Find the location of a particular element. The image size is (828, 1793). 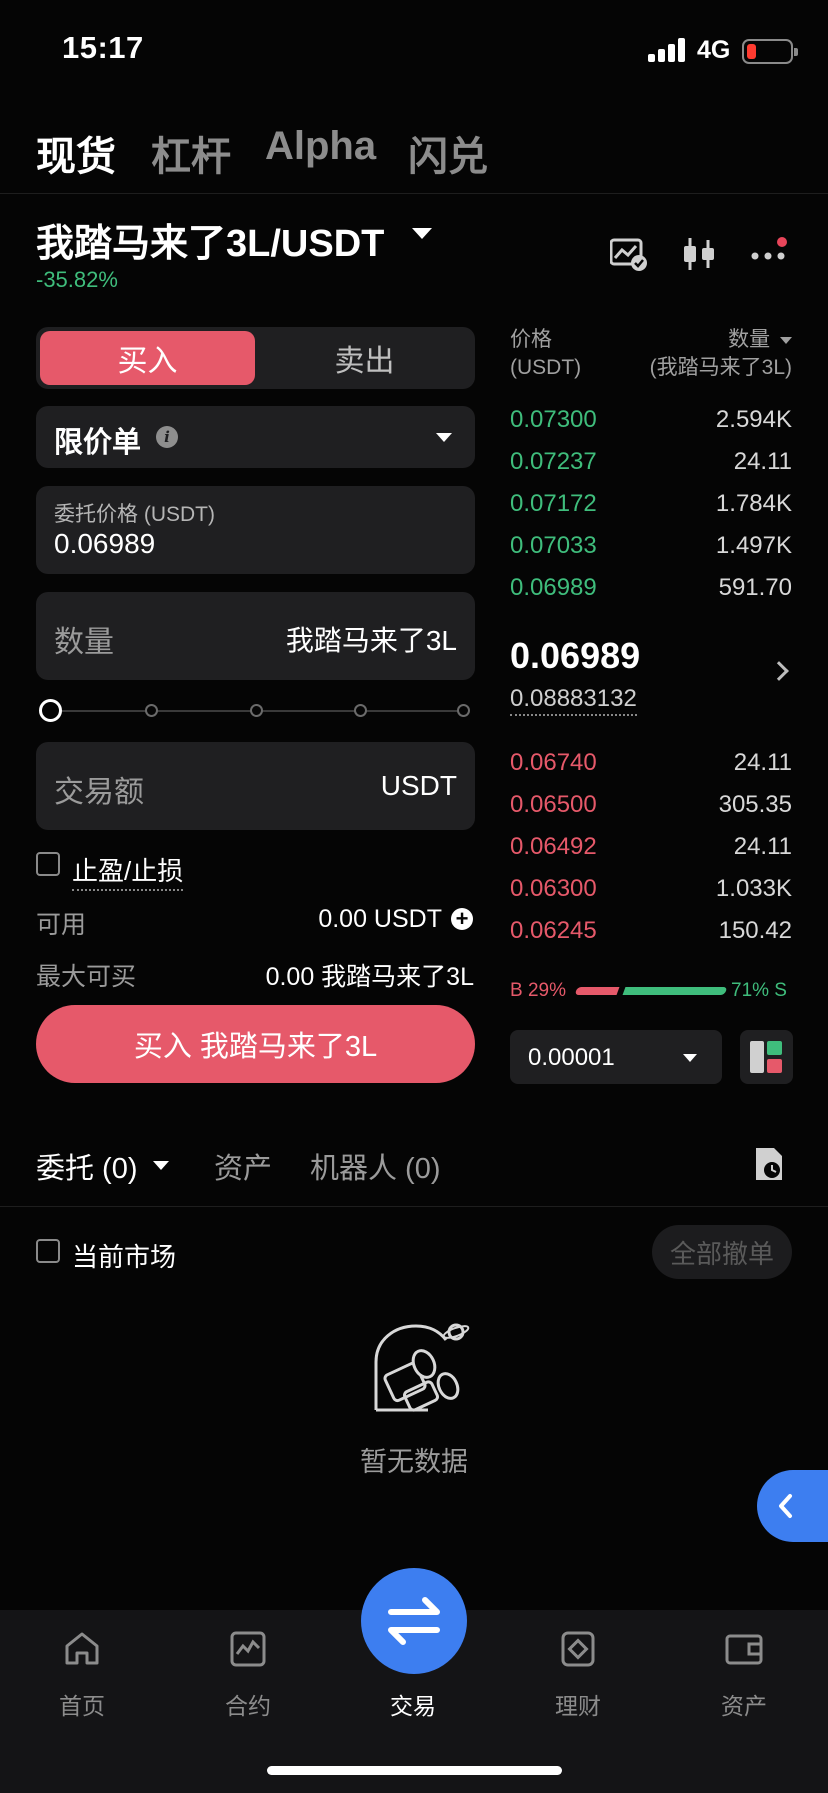

ask-row: 0.07172 1.784K is located at coordinates (651, 511).